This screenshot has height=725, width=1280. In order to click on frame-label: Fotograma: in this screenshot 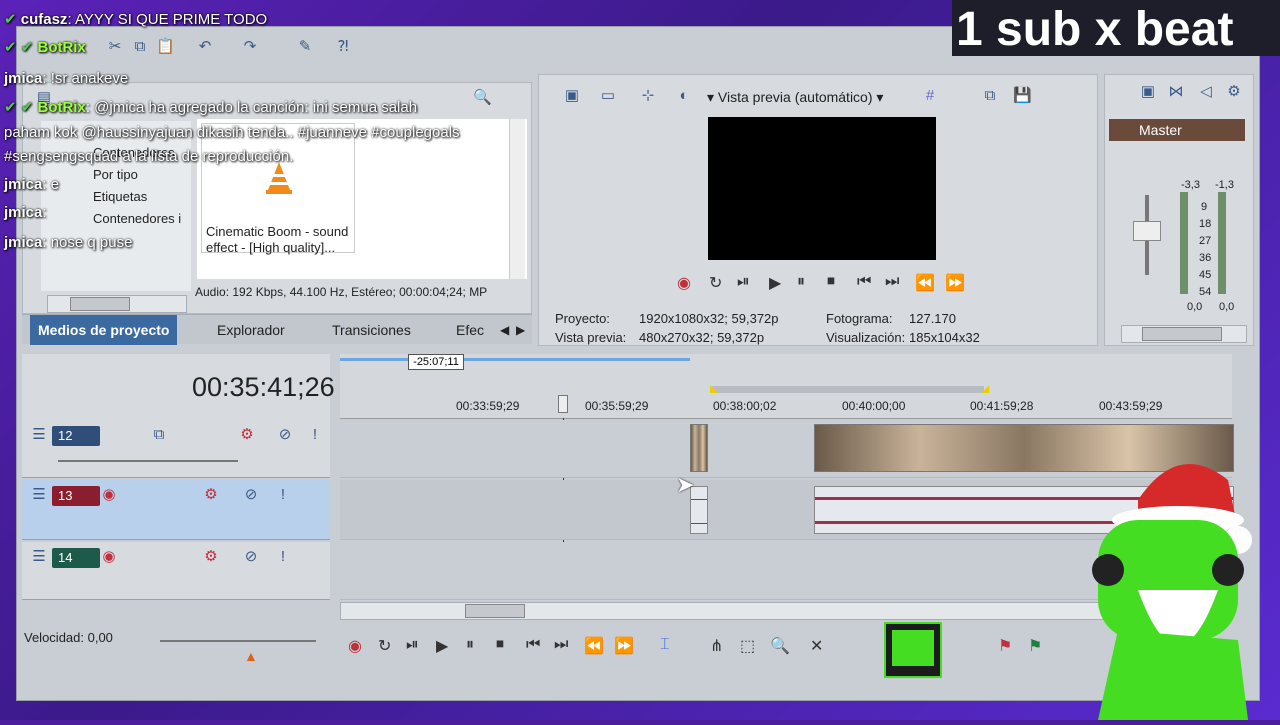, I will do `click(859, 318)`.